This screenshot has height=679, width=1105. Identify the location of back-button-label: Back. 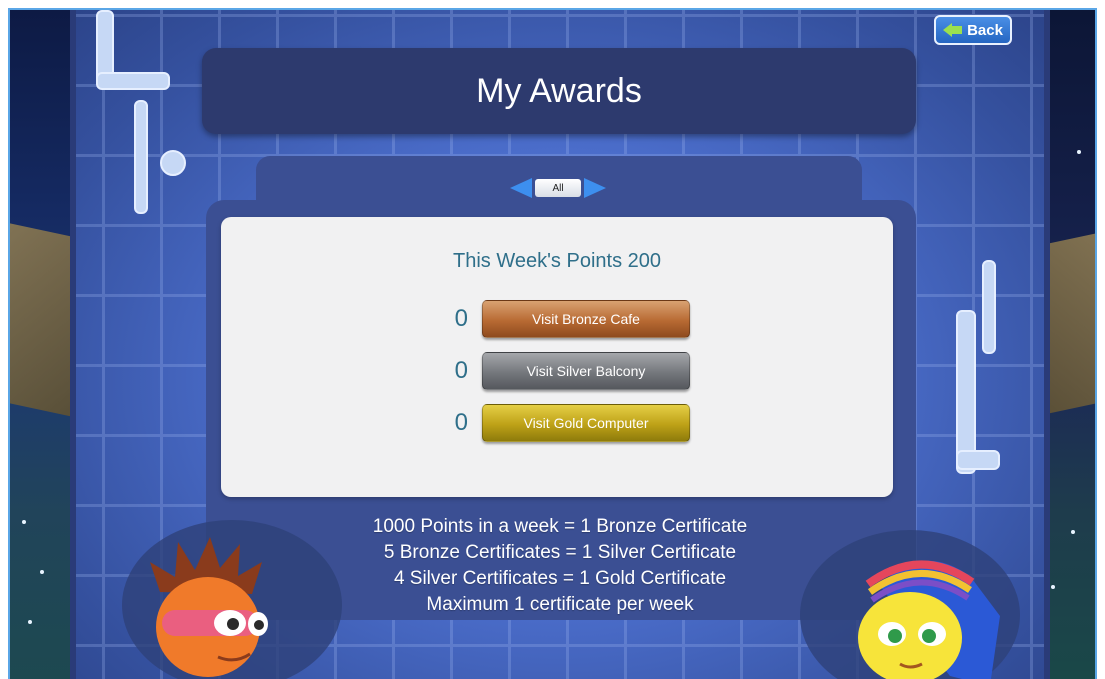
(985, 30).